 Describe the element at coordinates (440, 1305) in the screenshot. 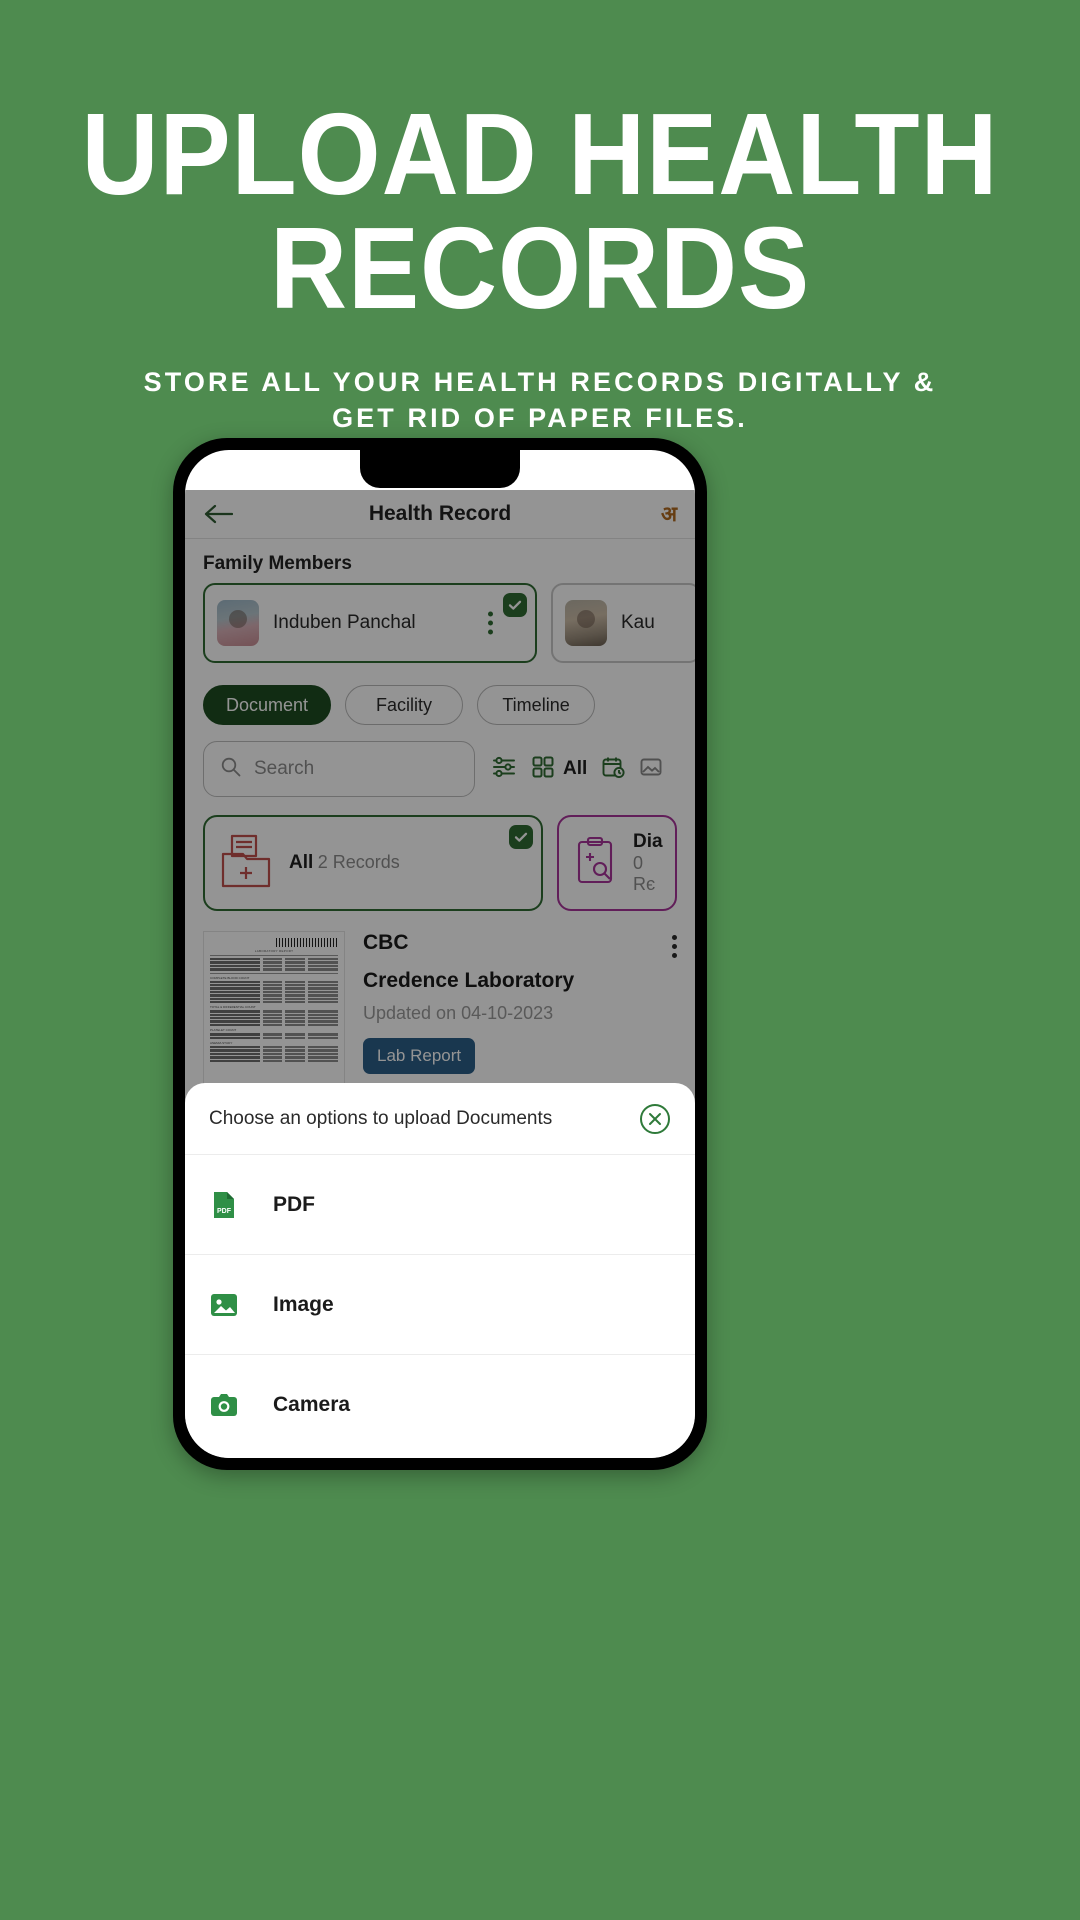

I see `upload-option-image: Image` at that location.